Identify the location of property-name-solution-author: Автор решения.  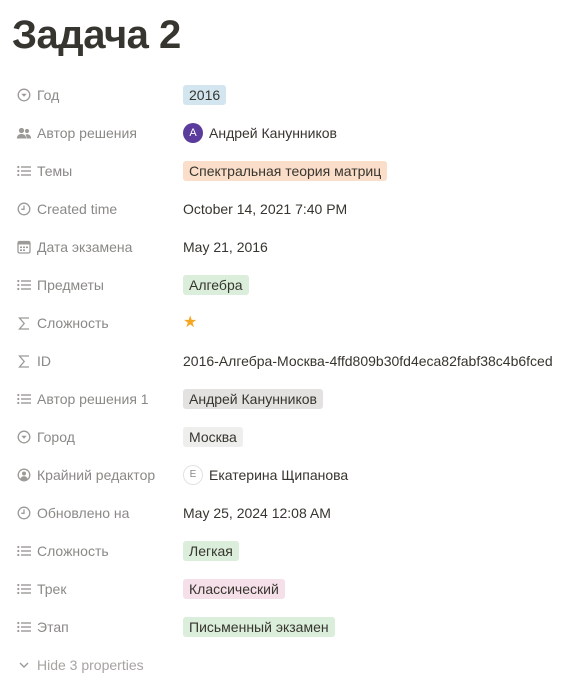
(91, 133).